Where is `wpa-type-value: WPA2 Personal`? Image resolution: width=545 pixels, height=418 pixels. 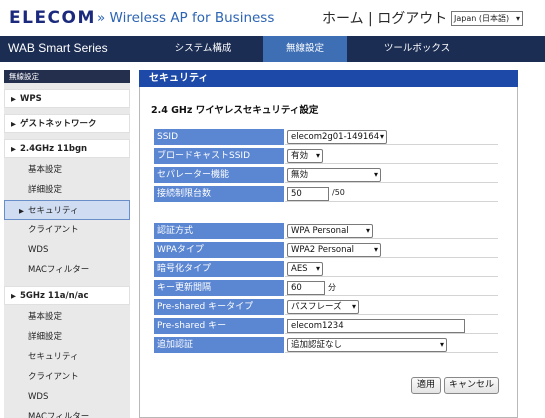
wpa-type-value: WPA2 Personal is located at coordinates (323, 250).